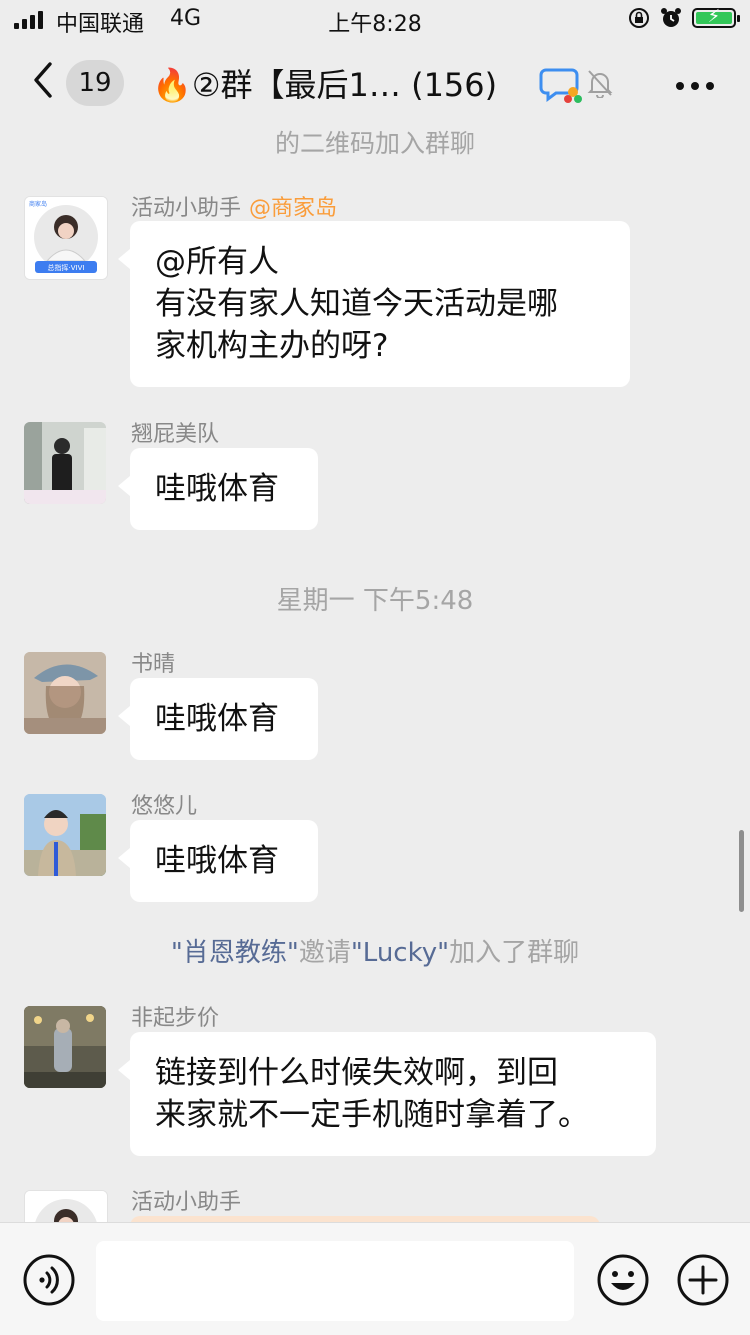 This screenshot has width=750, height=1335. Describe the element at coordinates (66, 268) in the screenshot. I see `avatar-caption: 总指挥·VIVI` at that location.